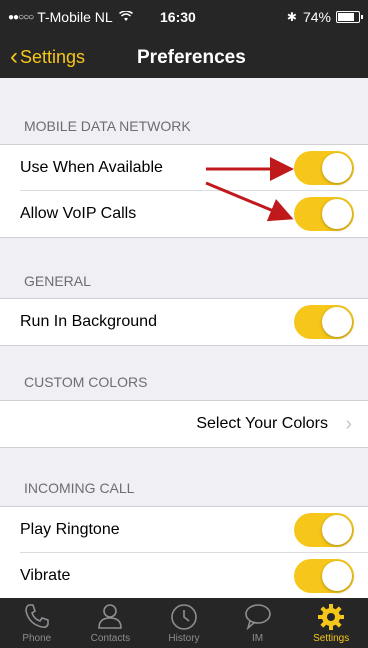  I want to click on setting-label: Play Ringtone, so click(70, 529).